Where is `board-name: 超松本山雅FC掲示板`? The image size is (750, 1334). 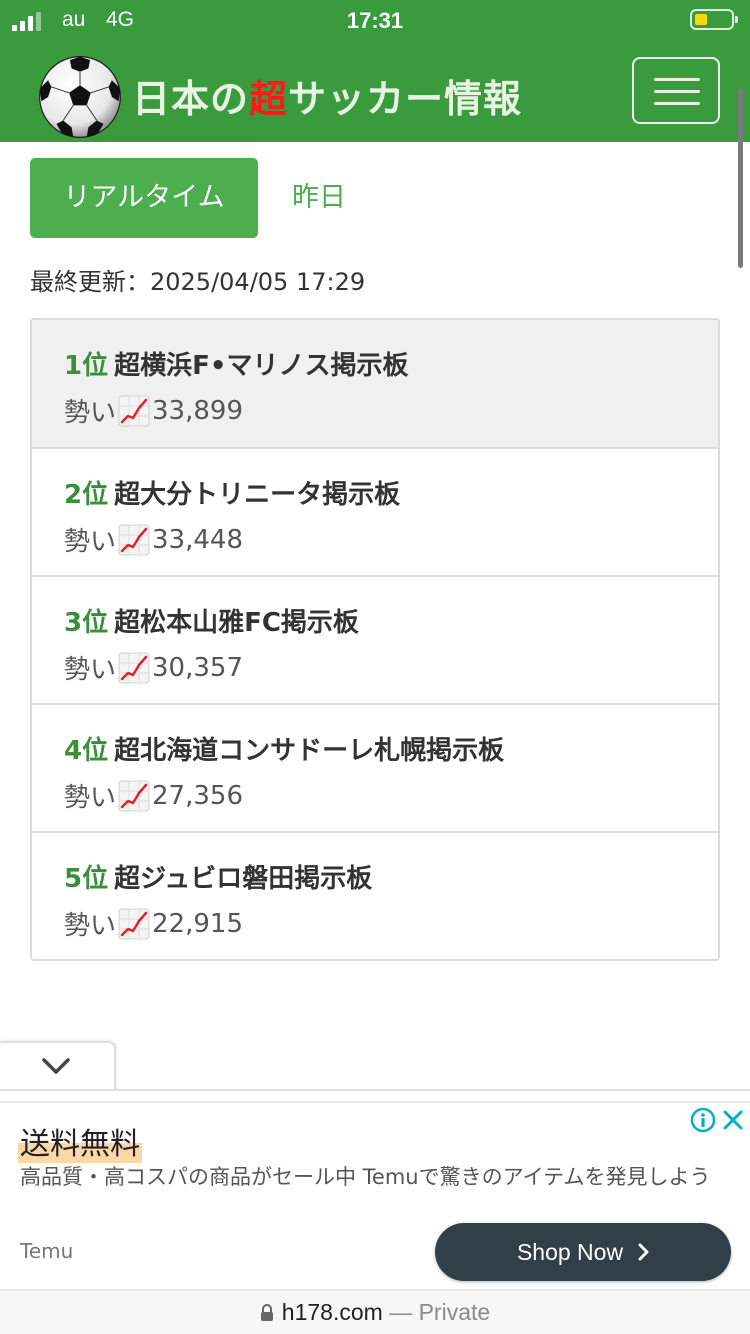 board-name: 超松本山雅FC掲示板 is located at coordinates (236, 623).